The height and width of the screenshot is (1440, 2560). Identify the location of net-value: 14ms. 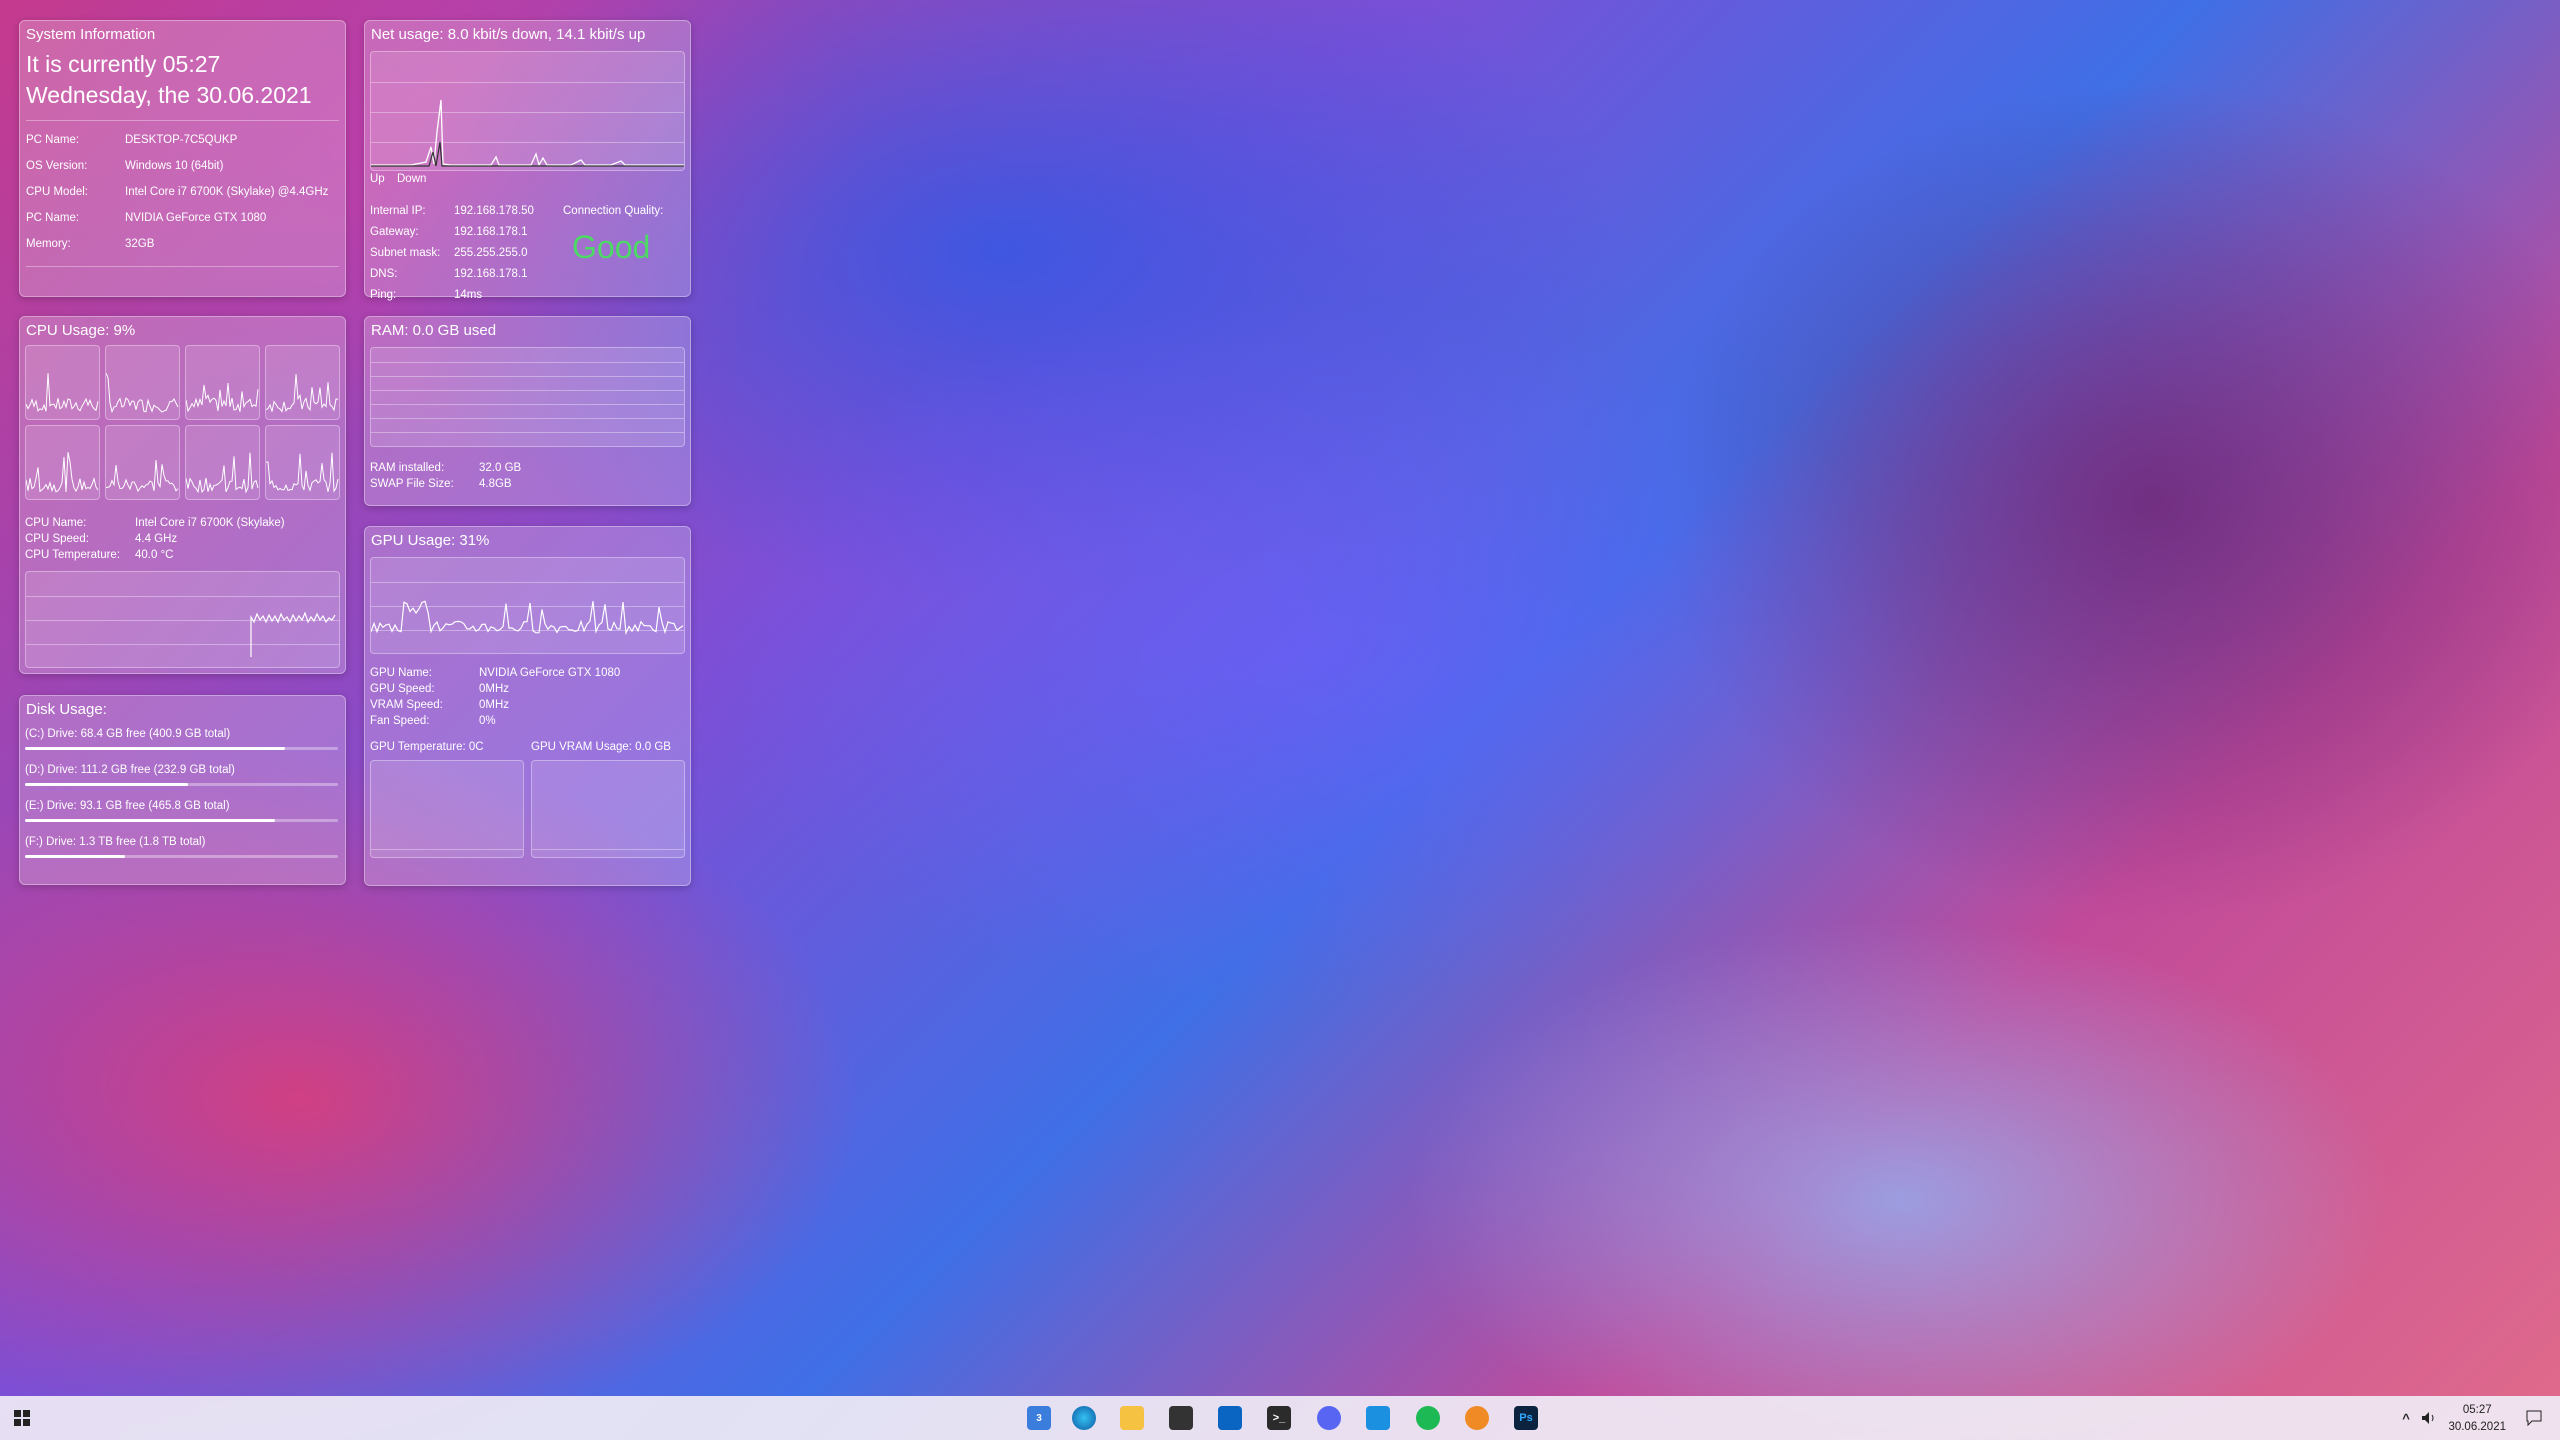
(468, 295).